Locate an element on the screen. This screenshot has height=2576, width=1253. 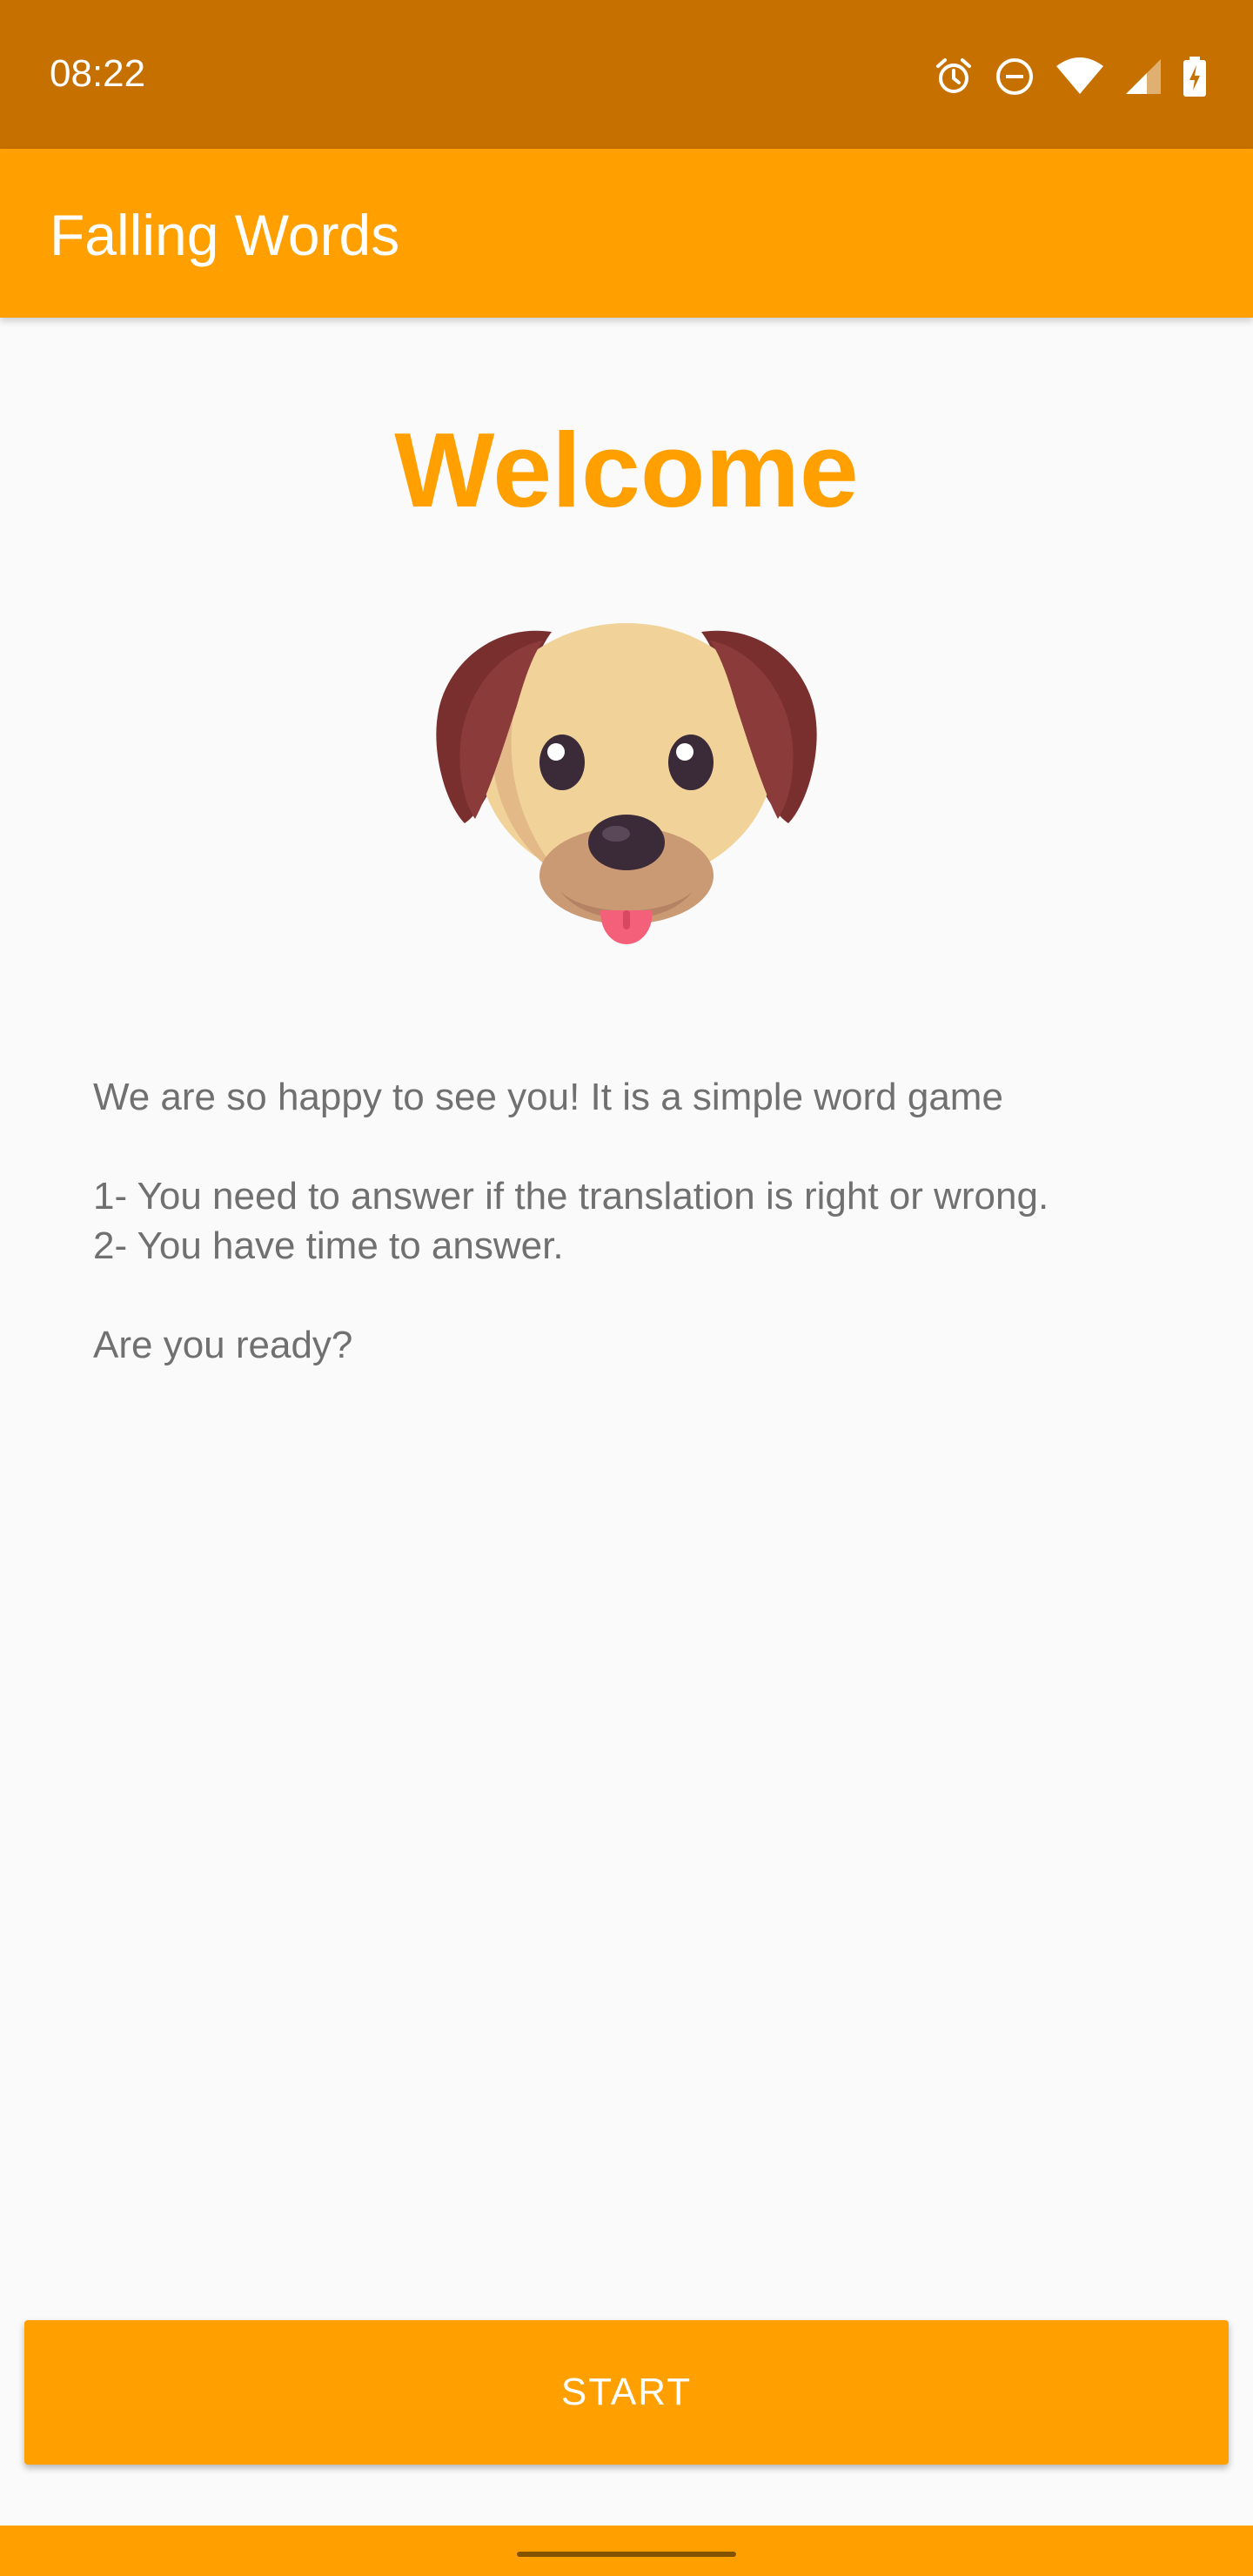
status-bar: 08:22 is located at coordinates (626, 74).